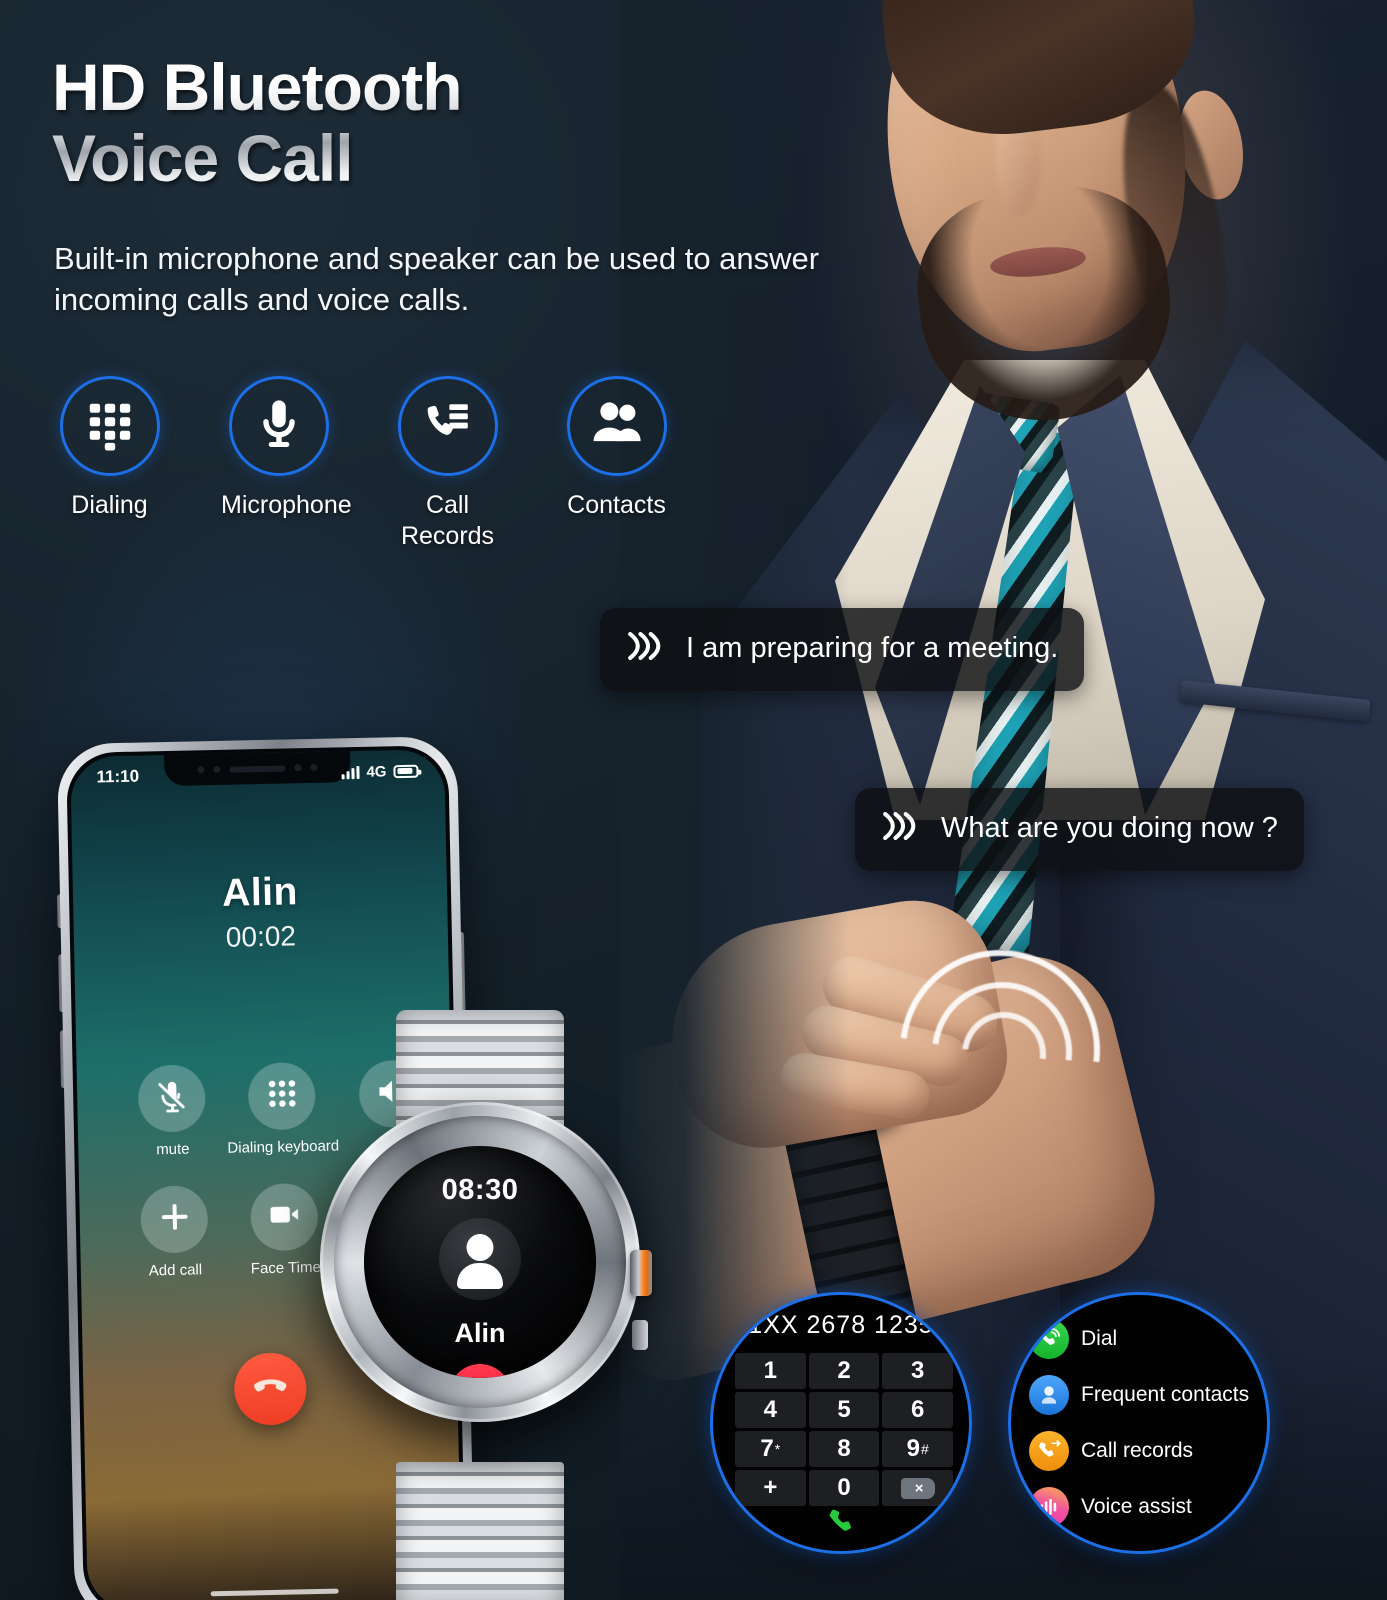  I want to click on dial-key-backspace: ×, so click(917, 1488).